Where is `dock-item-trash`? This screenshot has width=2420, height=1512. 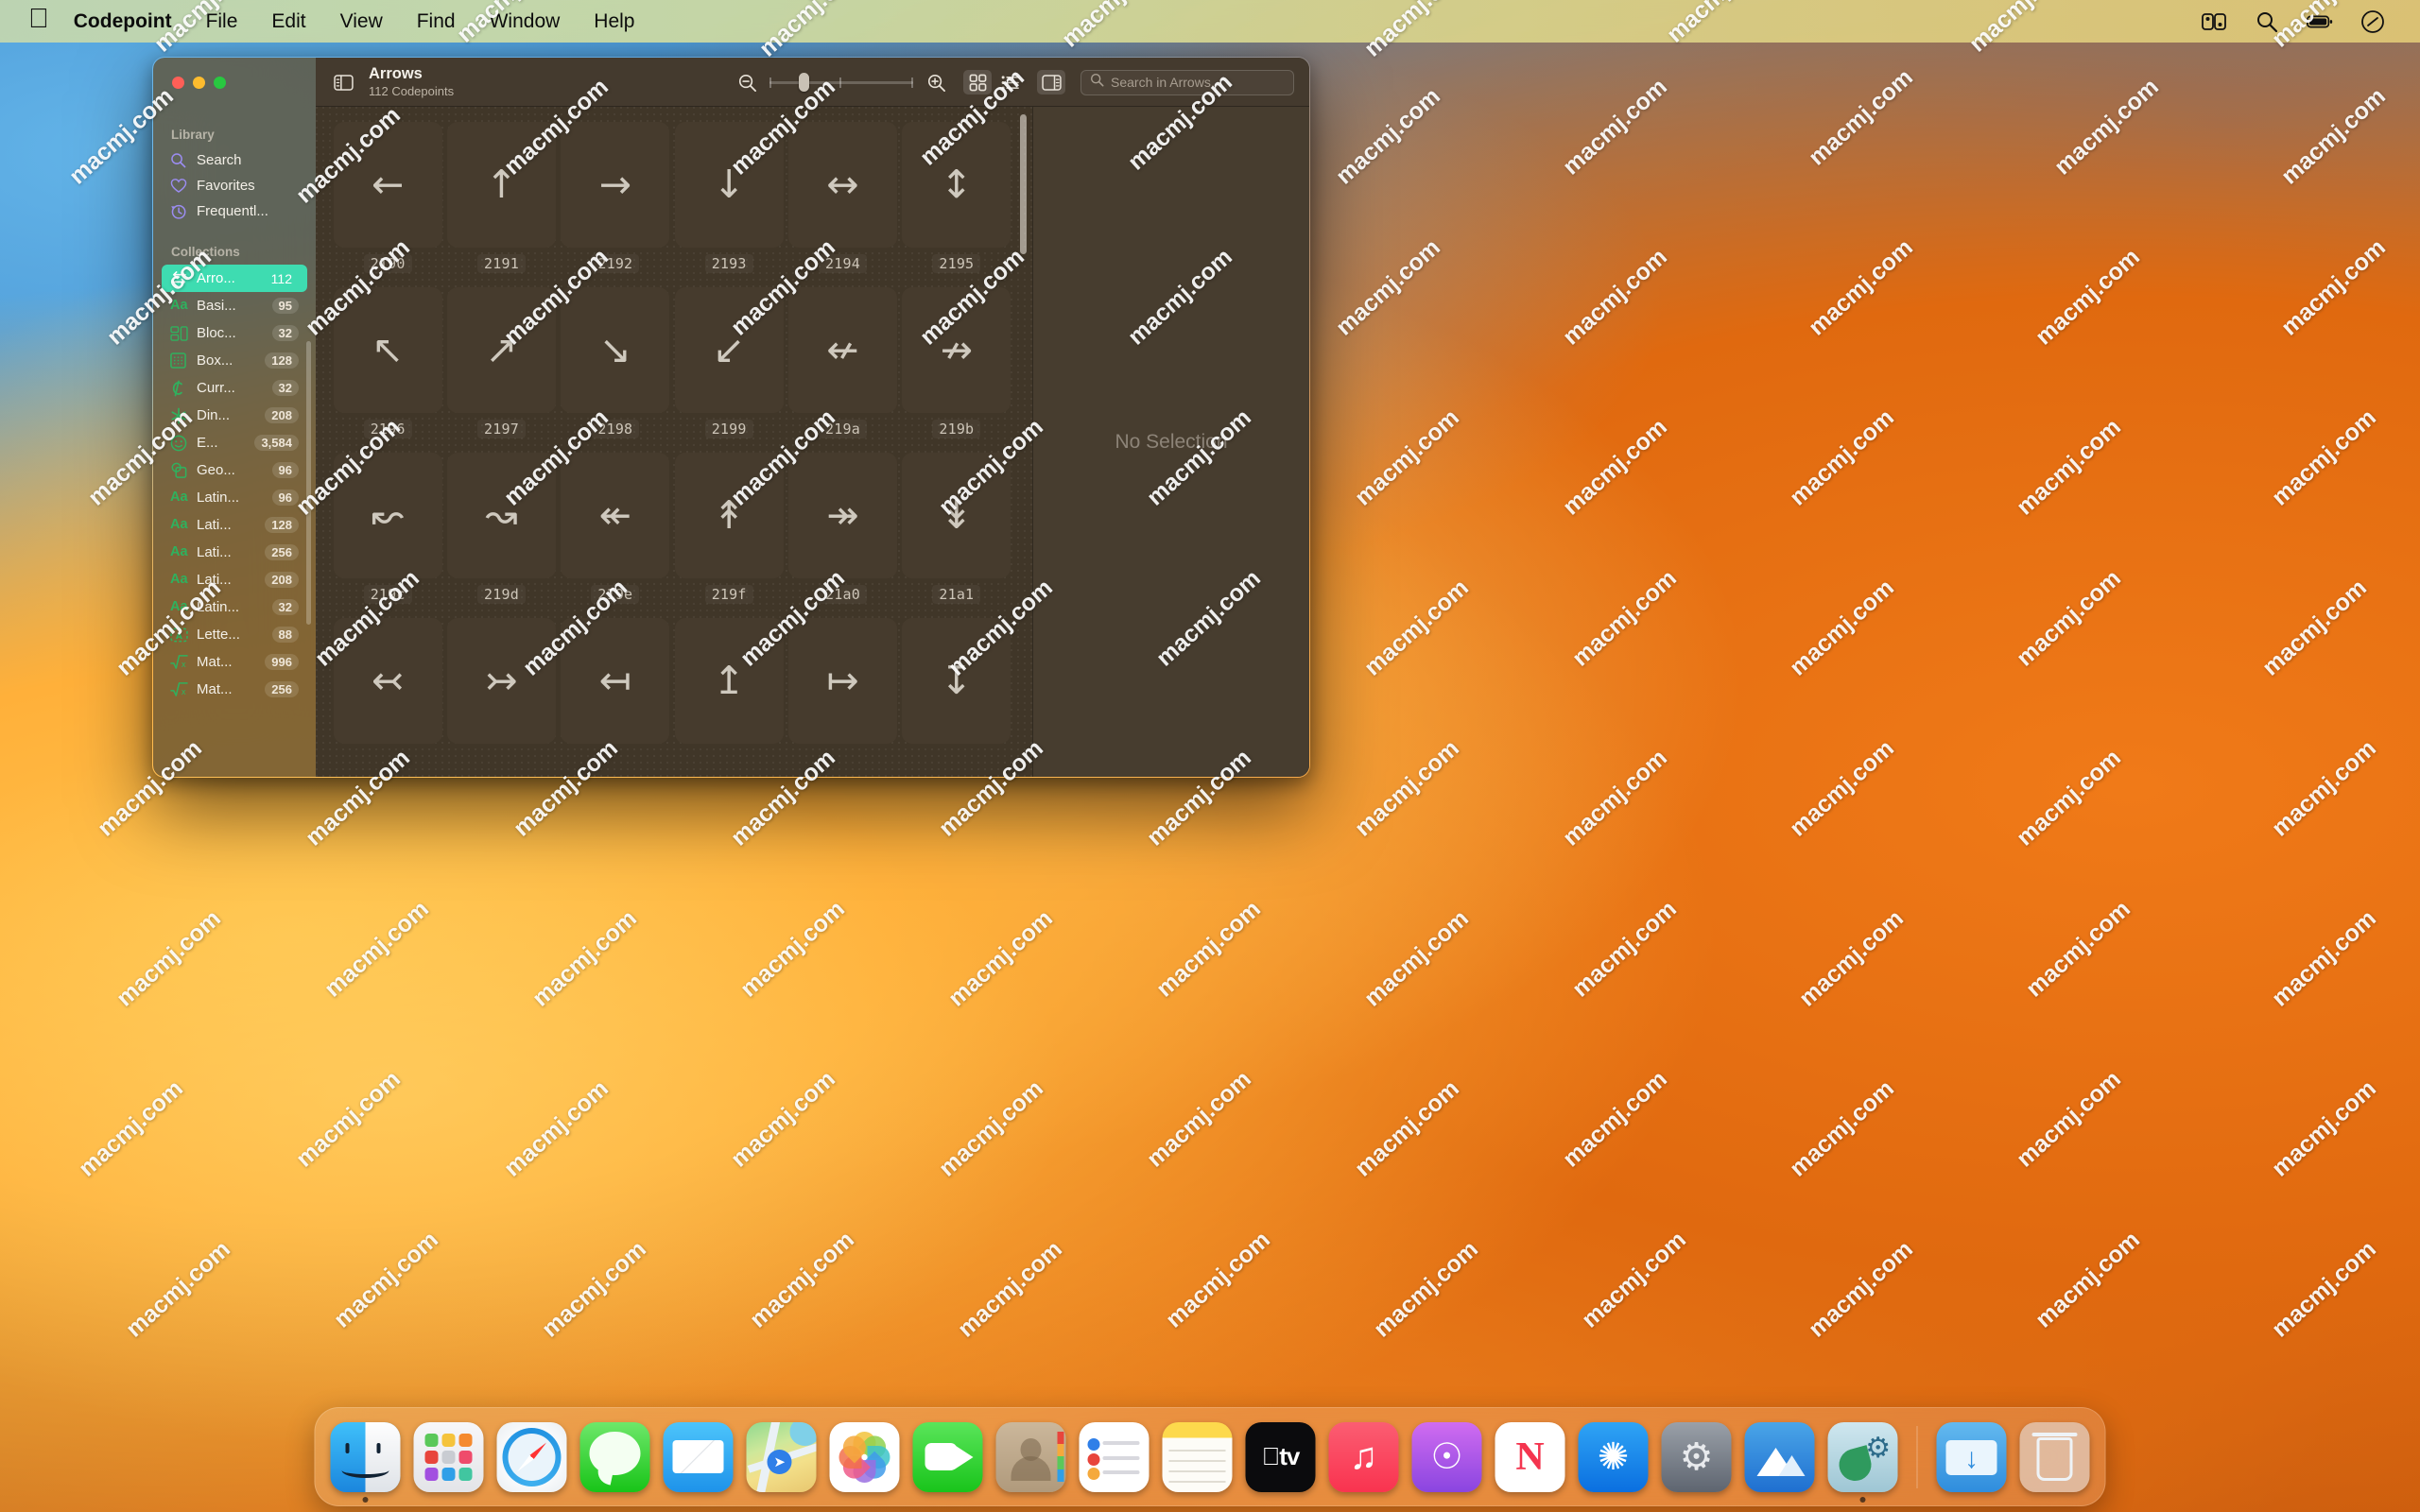
dock-item-trash is located at coordinates (2054, 1456).